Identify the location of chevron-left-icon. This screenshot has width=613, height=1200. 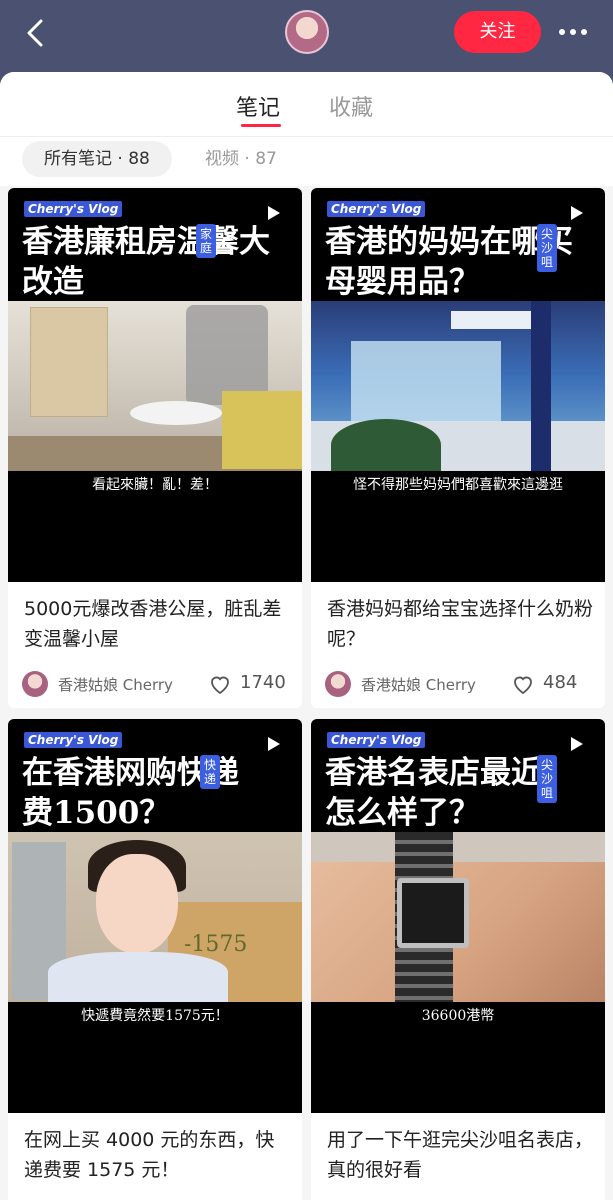
(35, 33).